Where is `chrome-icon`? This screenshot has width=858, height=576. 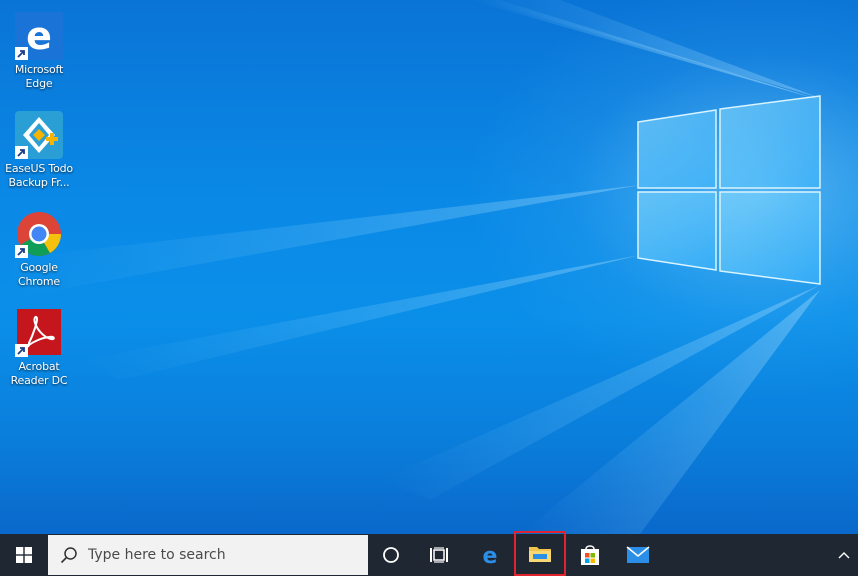
chrome-icon is located at coordinates (39, 234).